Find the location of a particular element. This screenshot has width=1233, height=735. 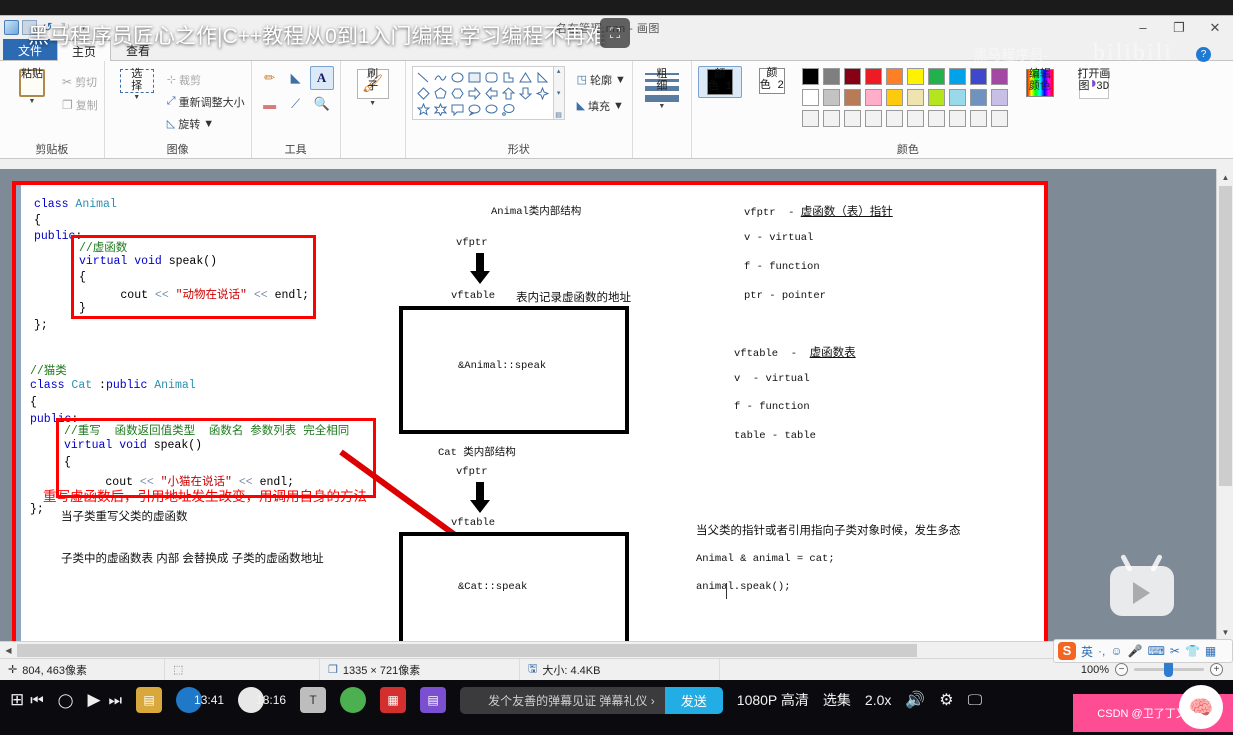

ime-punctuation-icon: ·, is located at coordinates (1101, 651).